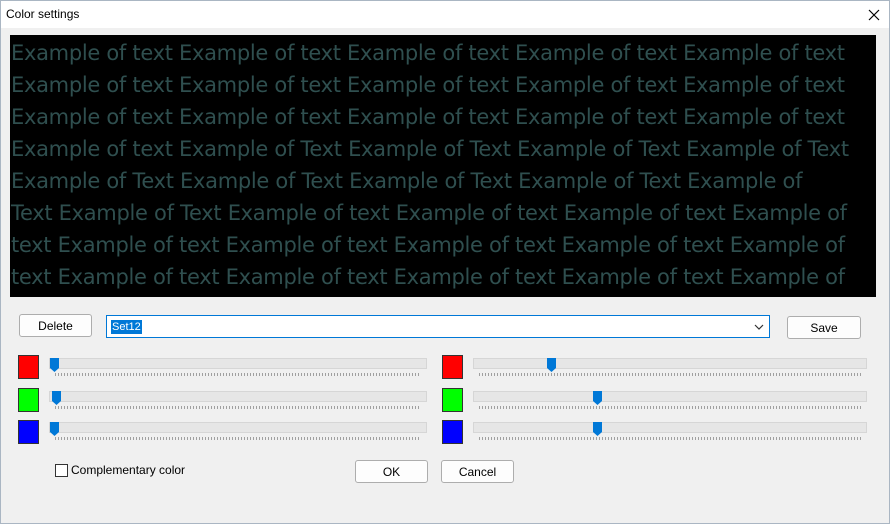  Describe the element at coordinates (759, 327) in the screenshot. I see `chevron-down-icon` at that location.